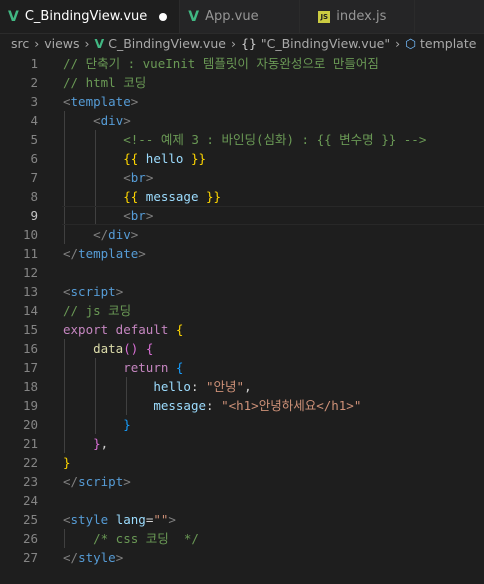 Image resolution: width=484 pixels, height=584 pixels. I want to click on line-number: 26, so click(30, 538).